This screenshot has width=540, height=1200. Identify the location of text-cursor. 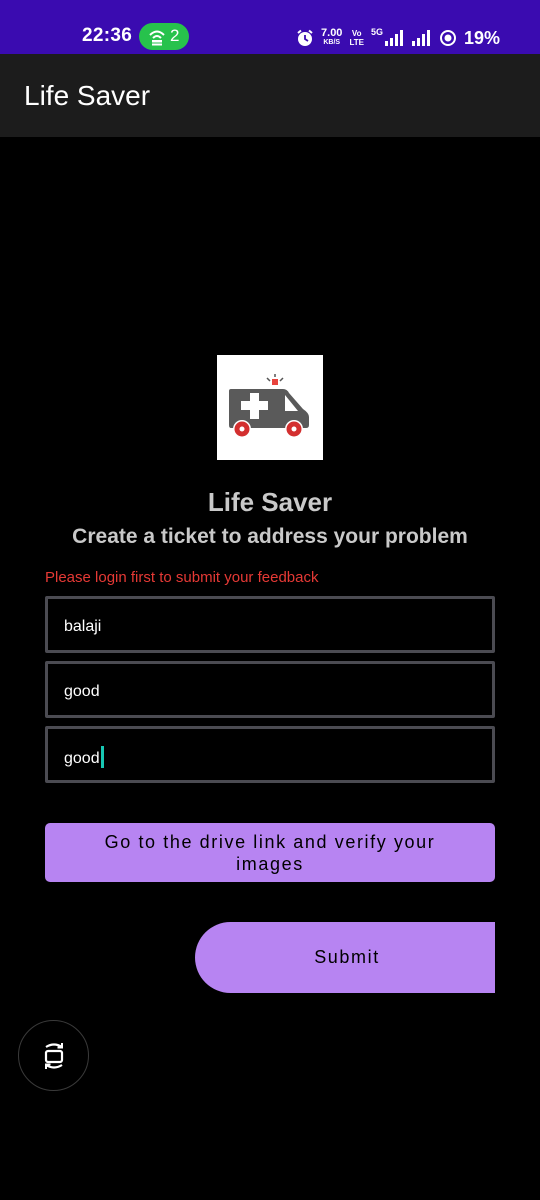
(102, 757).